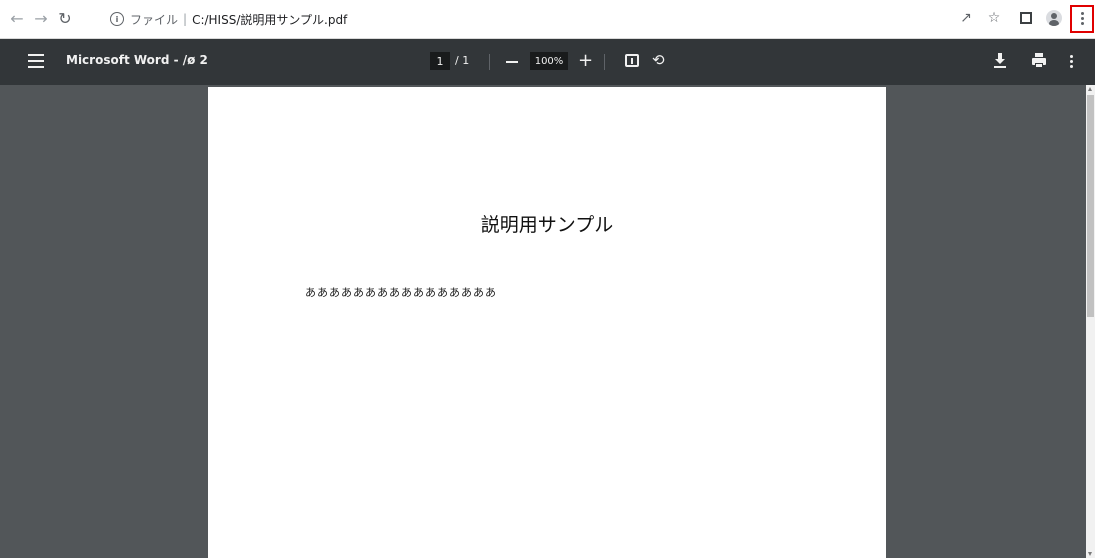 The height and width of the screenshot is (558, 1095). I want to click on page-total: / 1, so click(462, 60).